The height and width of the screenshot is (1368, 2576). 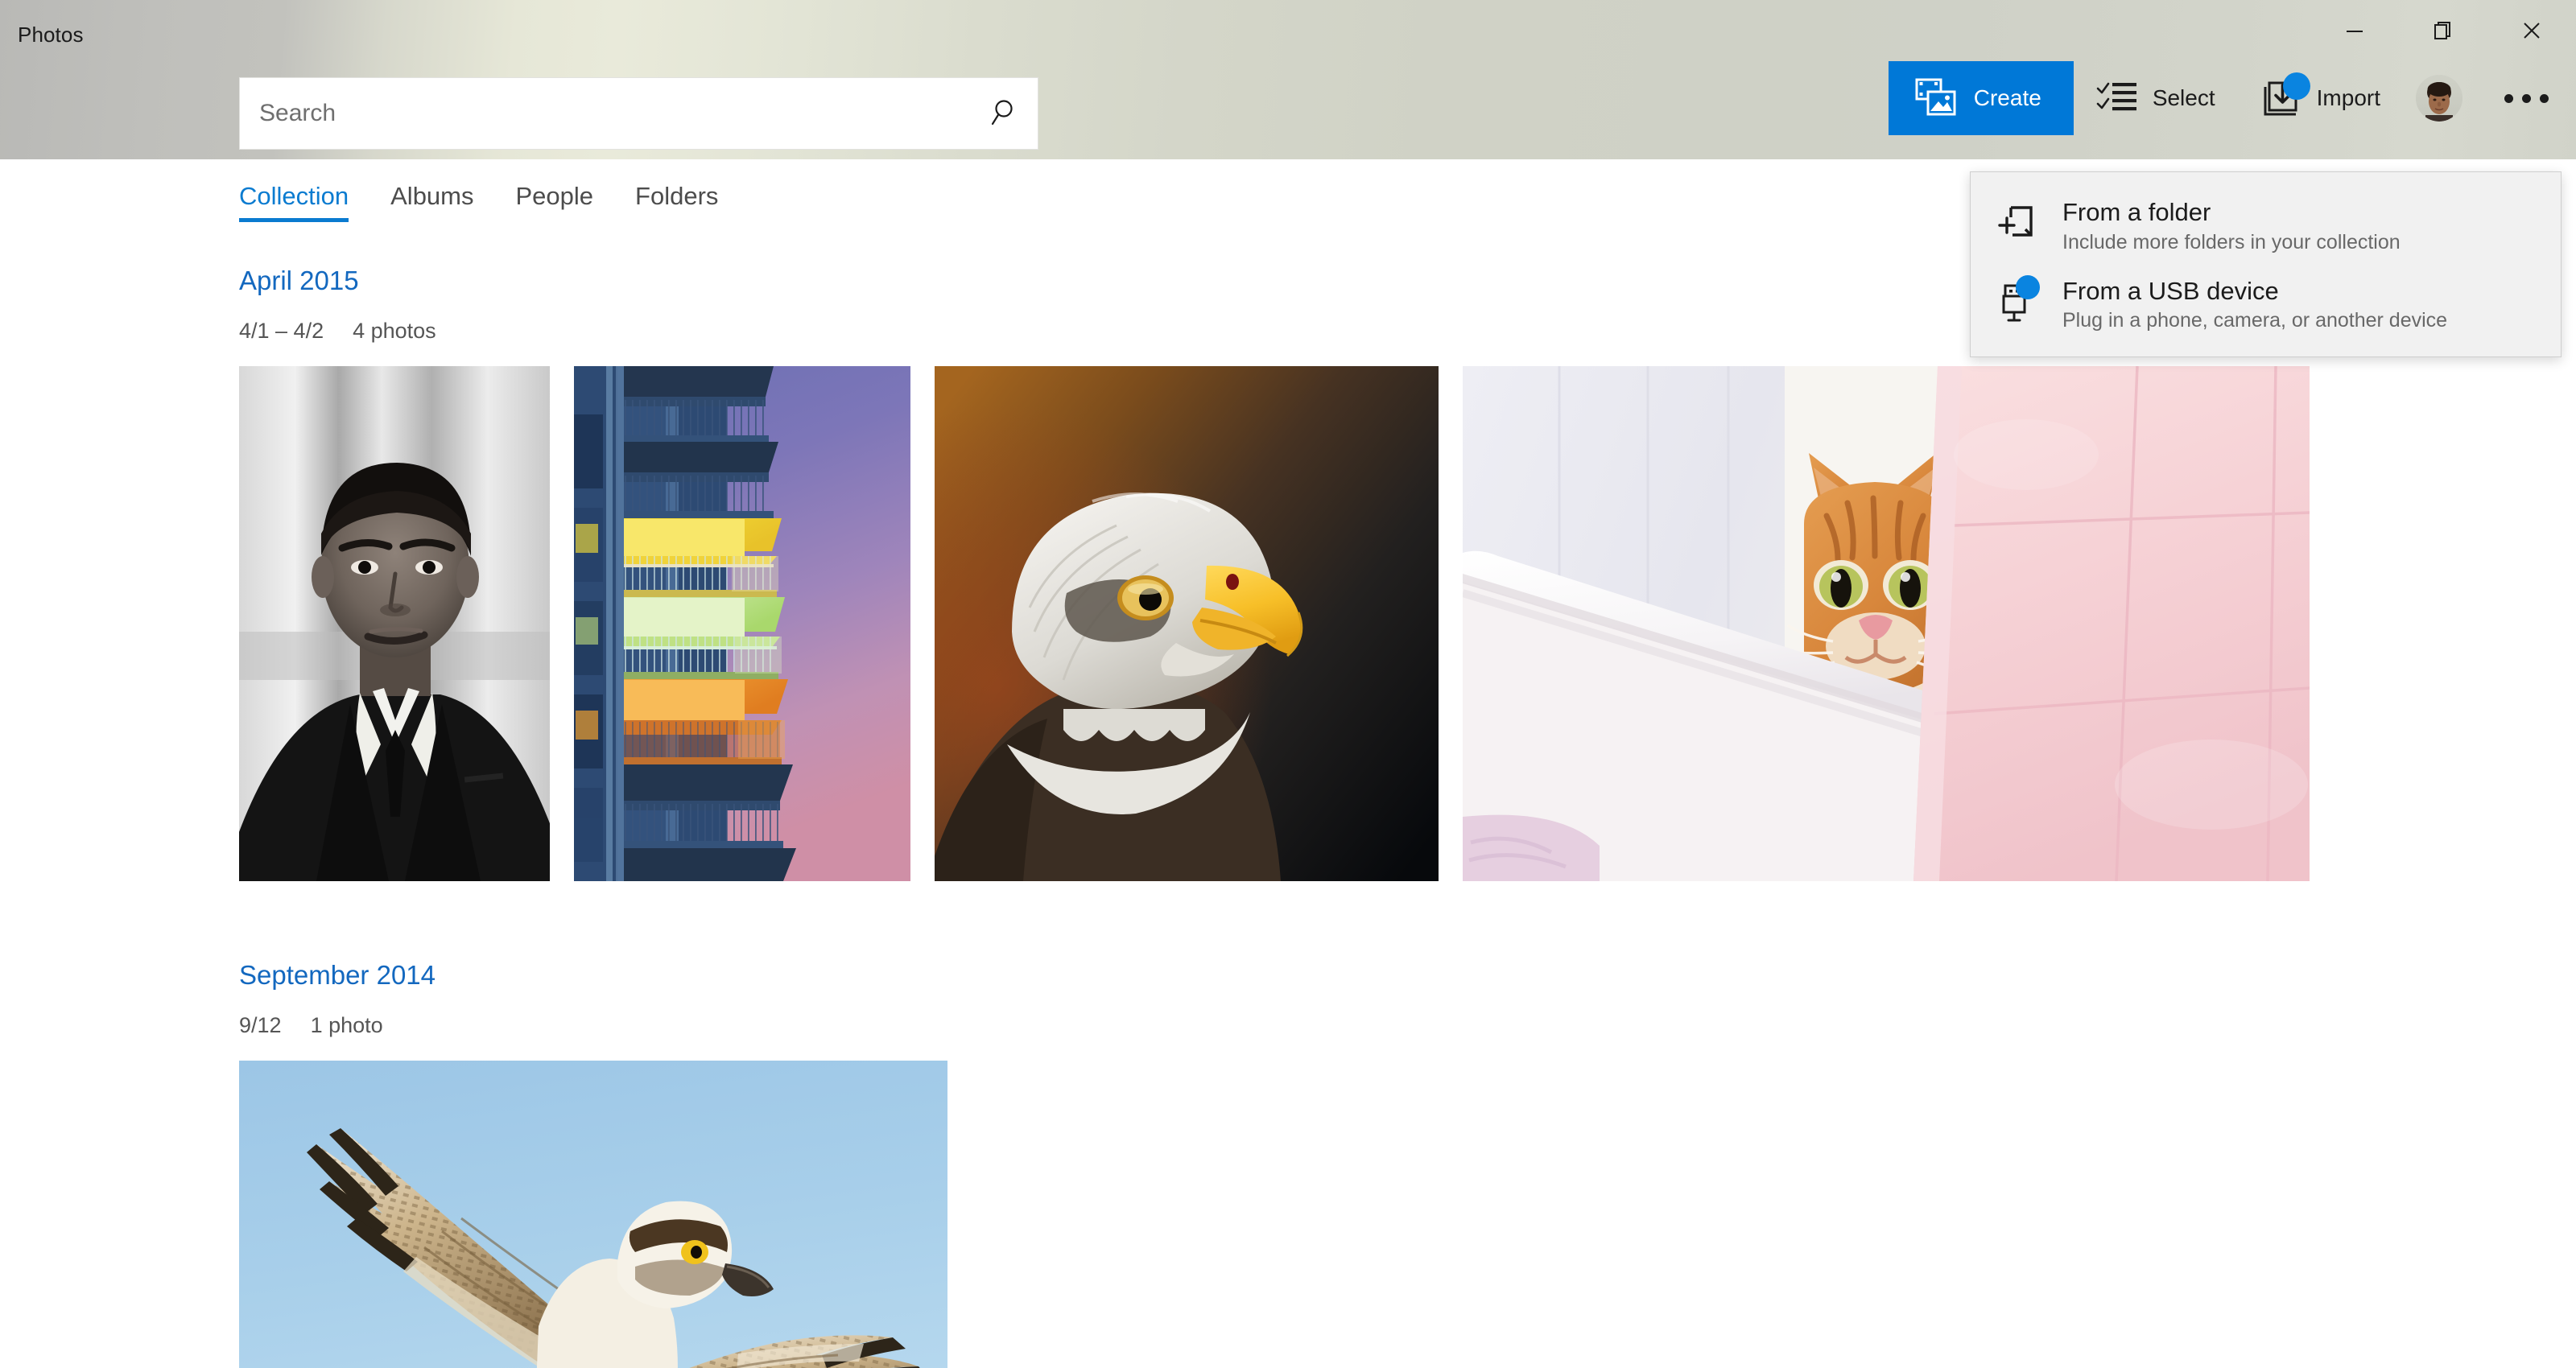 I want to click on import-button: Import, so click(x=2320, y=98).